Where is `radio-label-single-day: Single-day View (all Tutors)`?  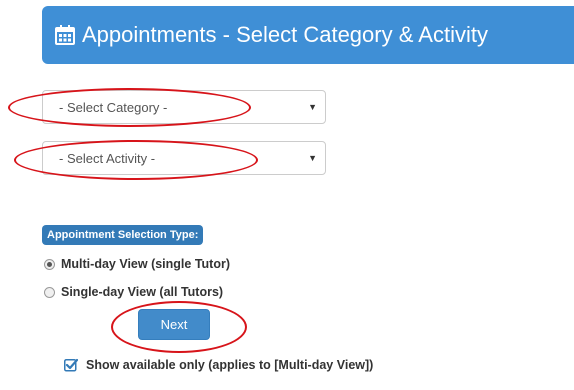 radio-label-single-day: Single-day View (all Tutors) is located at coordinates (142, 292).